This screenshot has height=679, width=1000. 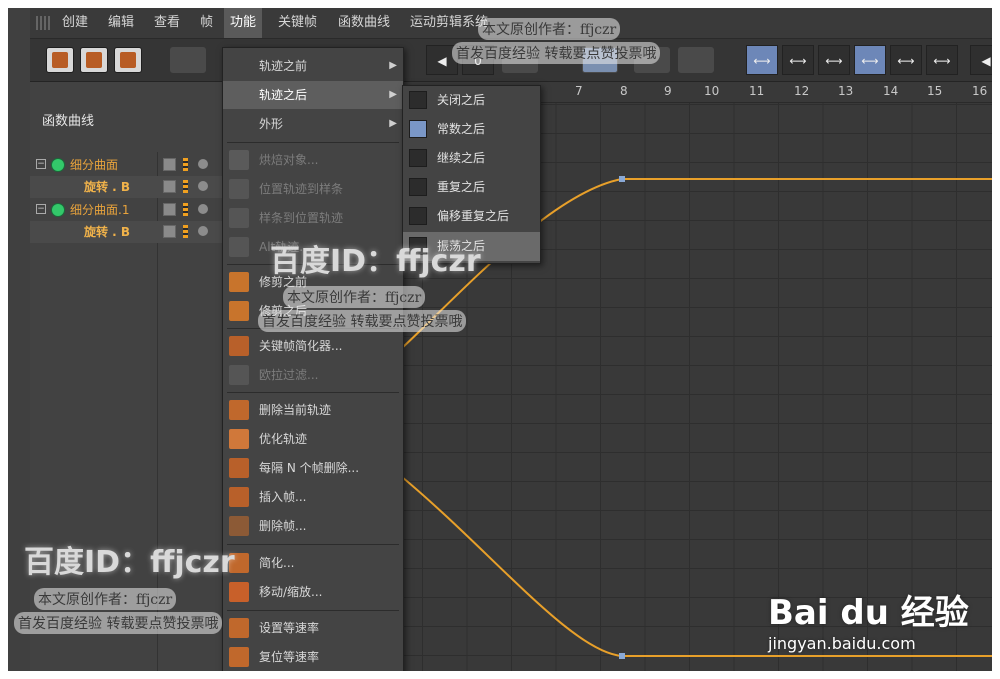 What do you see at coordinates (870, 60) in the screenshot?
I see `tangent-clamp-button: ⟷` at bounding box center [870, 60].